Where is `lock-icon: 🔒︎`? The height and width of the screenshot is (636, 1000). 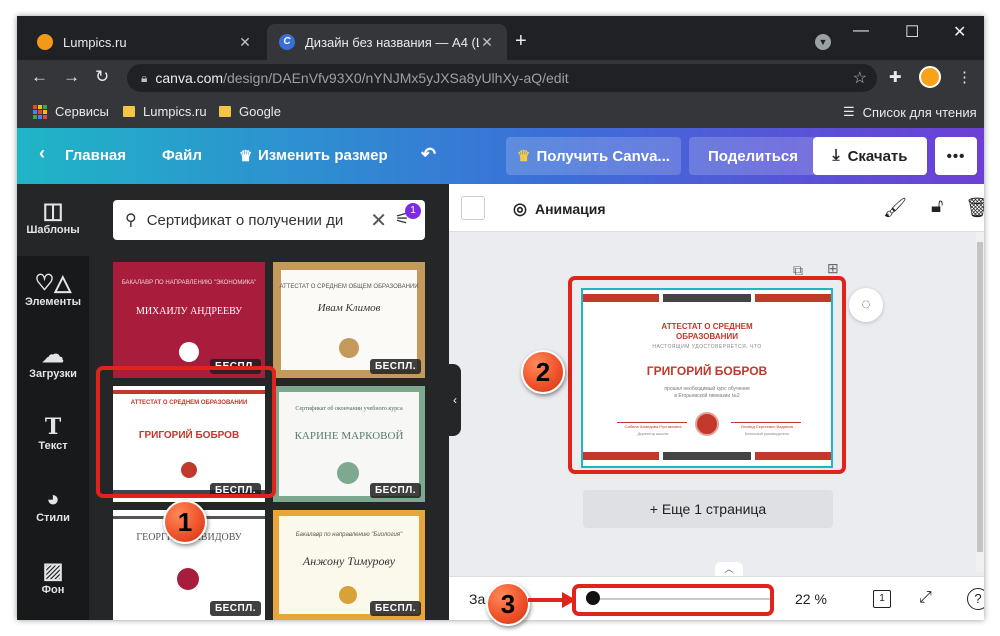
lock-icon: 🔒︎ is located at coordinates (144, 77).